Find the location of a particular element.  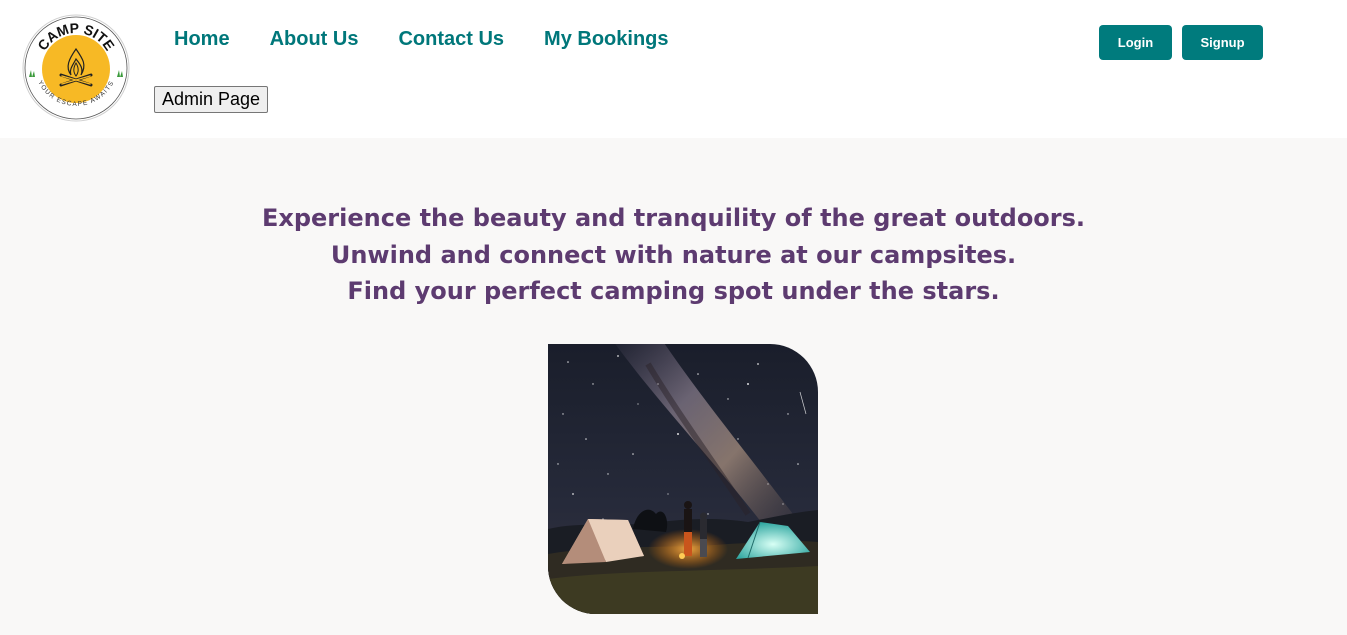

signup-button: Signup is located at coordinates (1222, 42).